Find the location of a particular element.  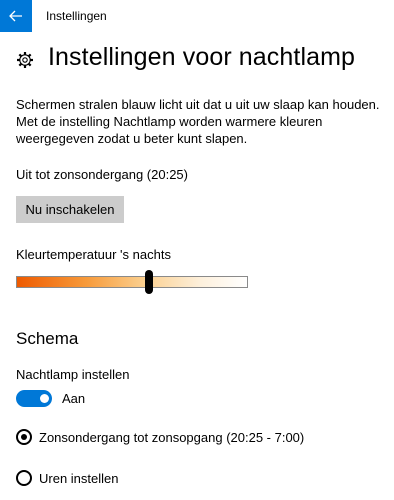

slider-thumb is located at coordinates (149, 282).